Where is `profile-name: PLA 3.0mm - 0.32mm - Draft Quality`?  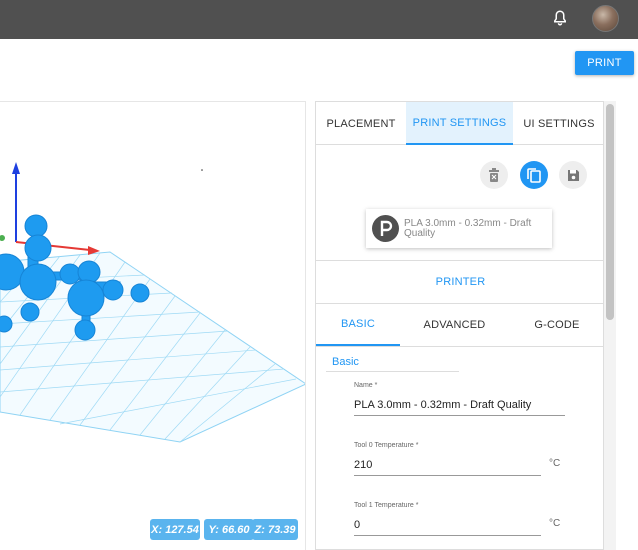 profile-name: PLA 3.0mm - 0.32mm - Draft Quality is located at coordinates (468, 228).